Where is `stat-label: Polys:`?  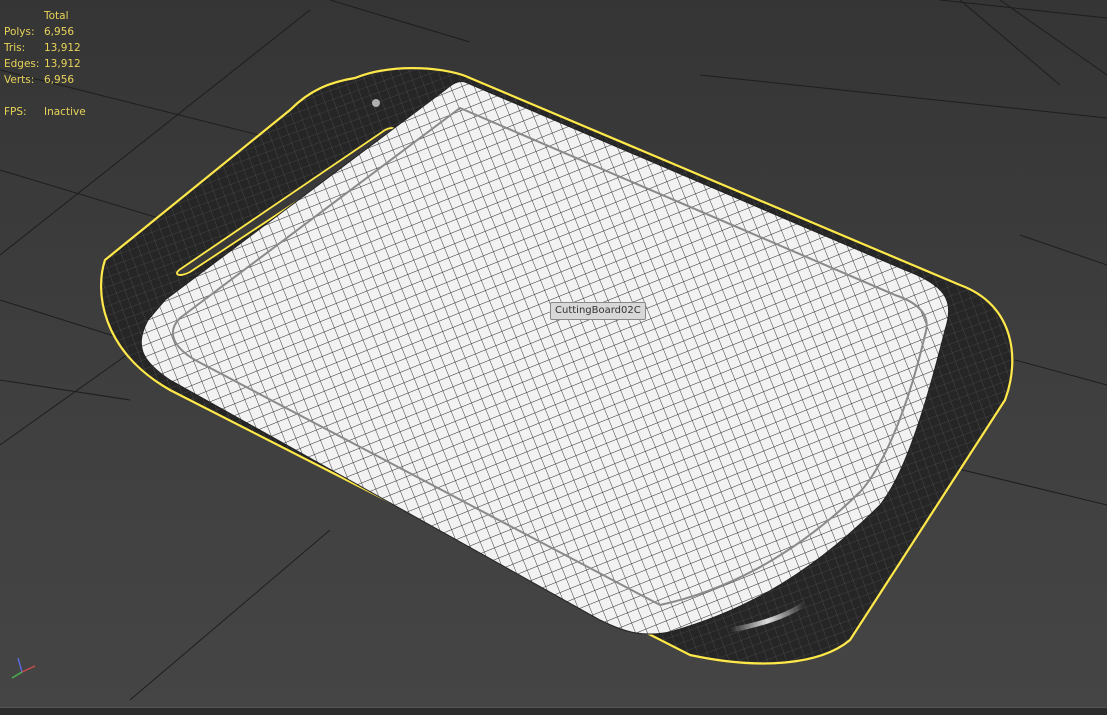
stat-label: Polys: is located at coordinates (19, 32).